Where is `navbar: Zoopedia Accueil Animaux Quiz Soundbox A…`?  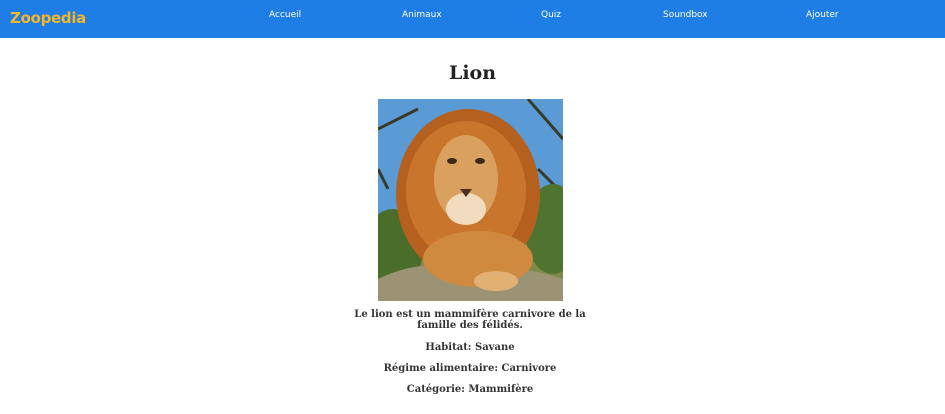 navbar: Zoopedia Accueil Animaux Quiz Soundbox A… is located at coordinates (472, 19).